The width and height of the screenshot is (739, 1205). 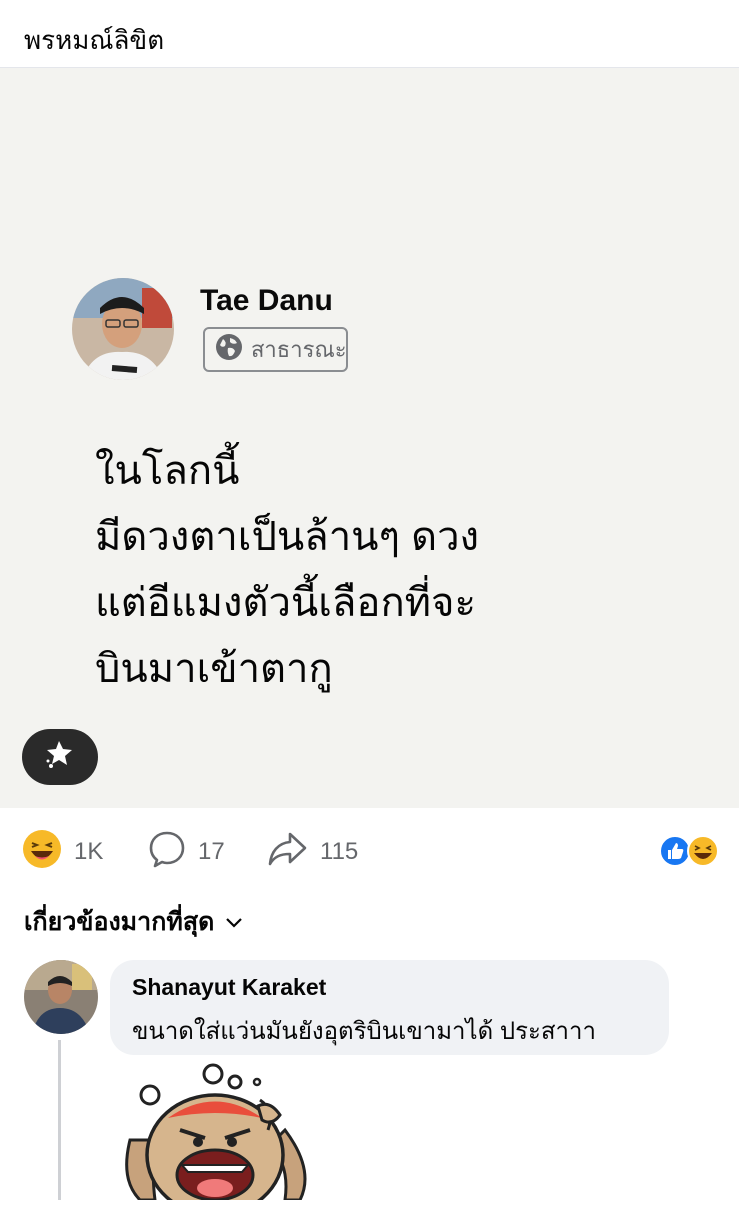 What do you see at coordinates (369, 34) in the screenshot?
I see `top-bar: พรหมณ์ลิขิต` at bounding box center [369, 34].